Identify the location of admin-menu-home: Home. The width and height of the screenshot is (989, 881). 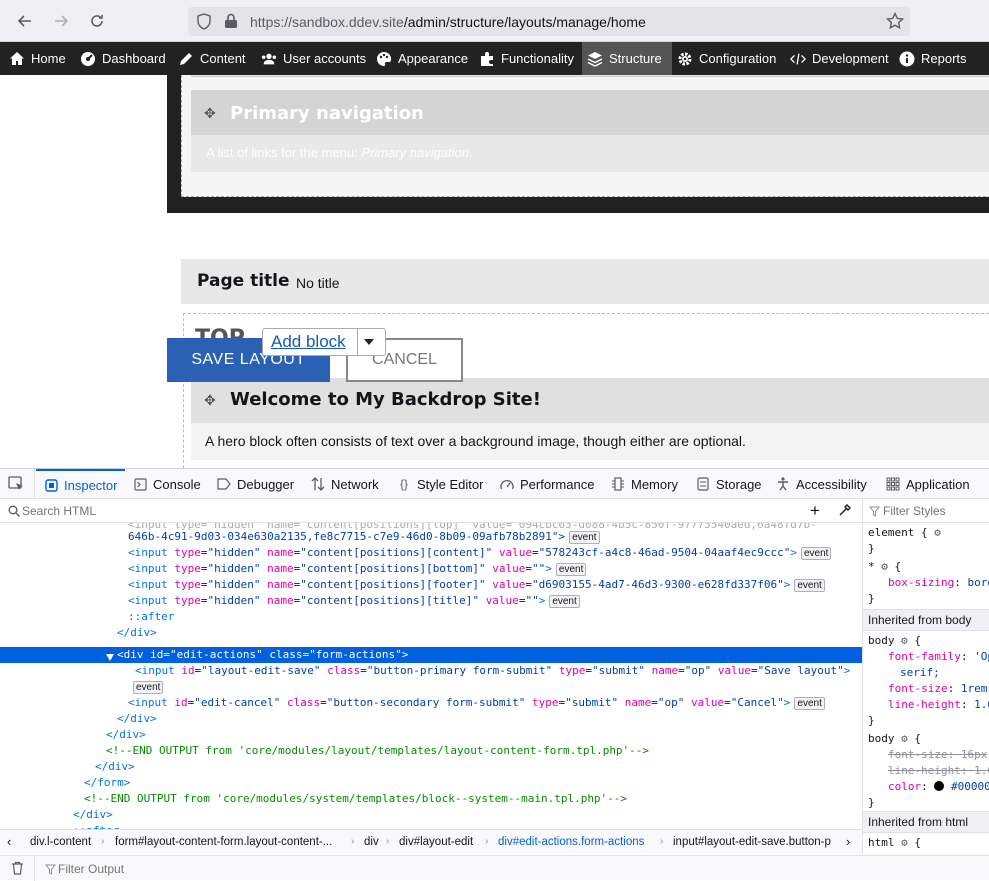
(37, 58).